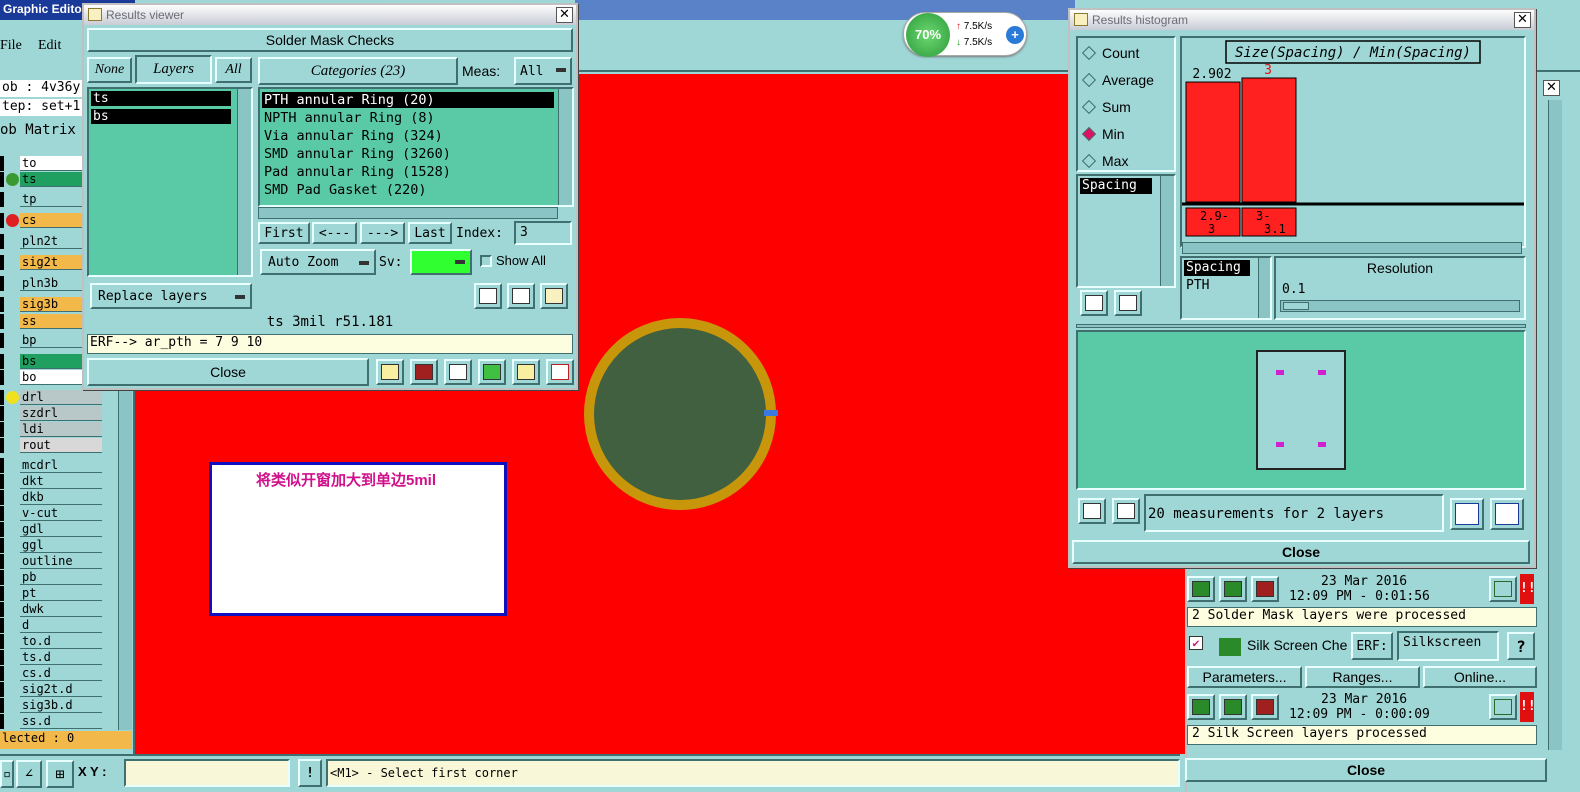 The width and height of the screenshot is (1580, 792). I want to click on right-scrollbar, so click(1555, 425).